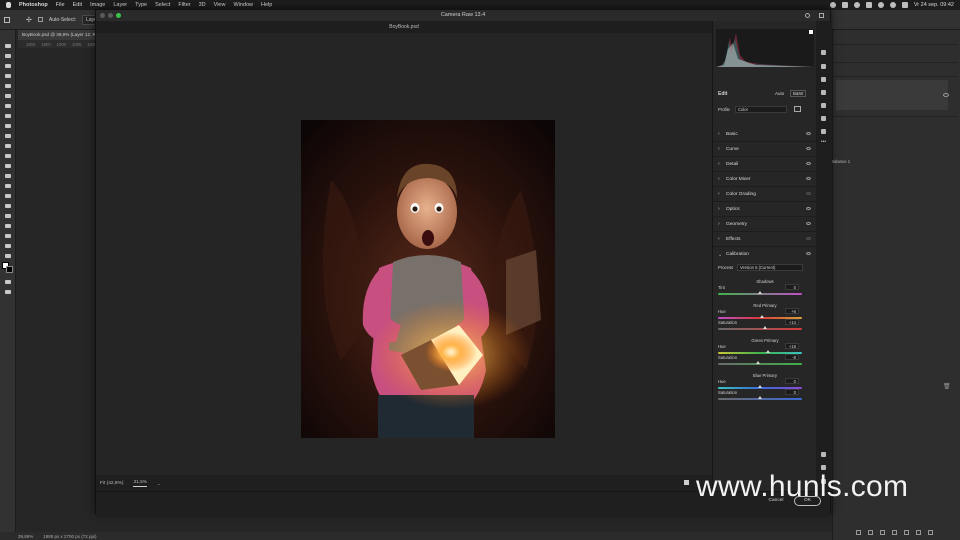 The width and height of the screenshot is (960, 540). What do you see at coordinates (7, 291) in the screenshot?
I see `screen-mode-icon` at bounding box center [7, 291].